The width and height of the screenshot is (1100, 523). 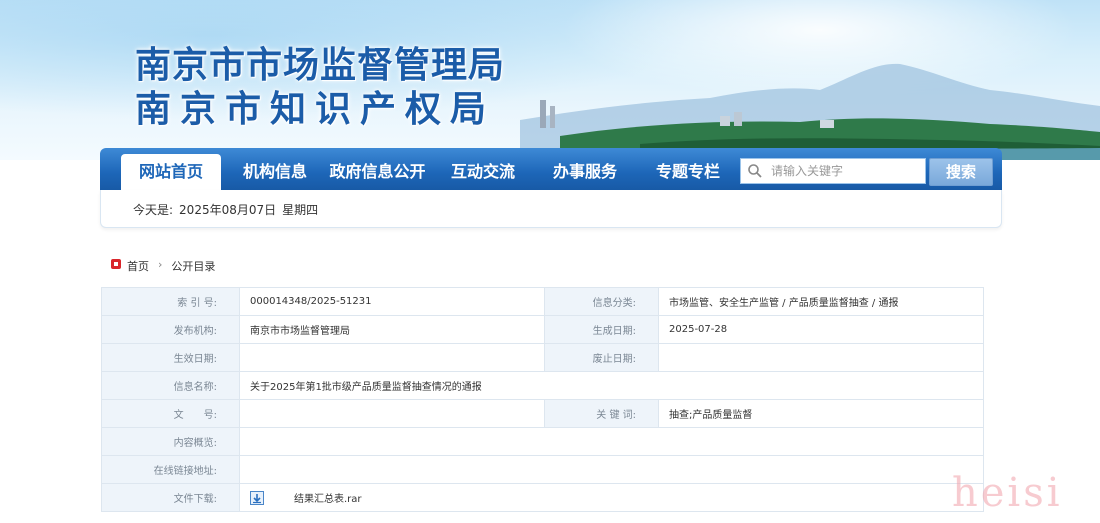 What do you see at coordinates (611, 385) in the screenshot?
I see `info-name-value: 关于2025年第1批市级产品质量监督抽查情况的通报` at bounding box center [611, 385].